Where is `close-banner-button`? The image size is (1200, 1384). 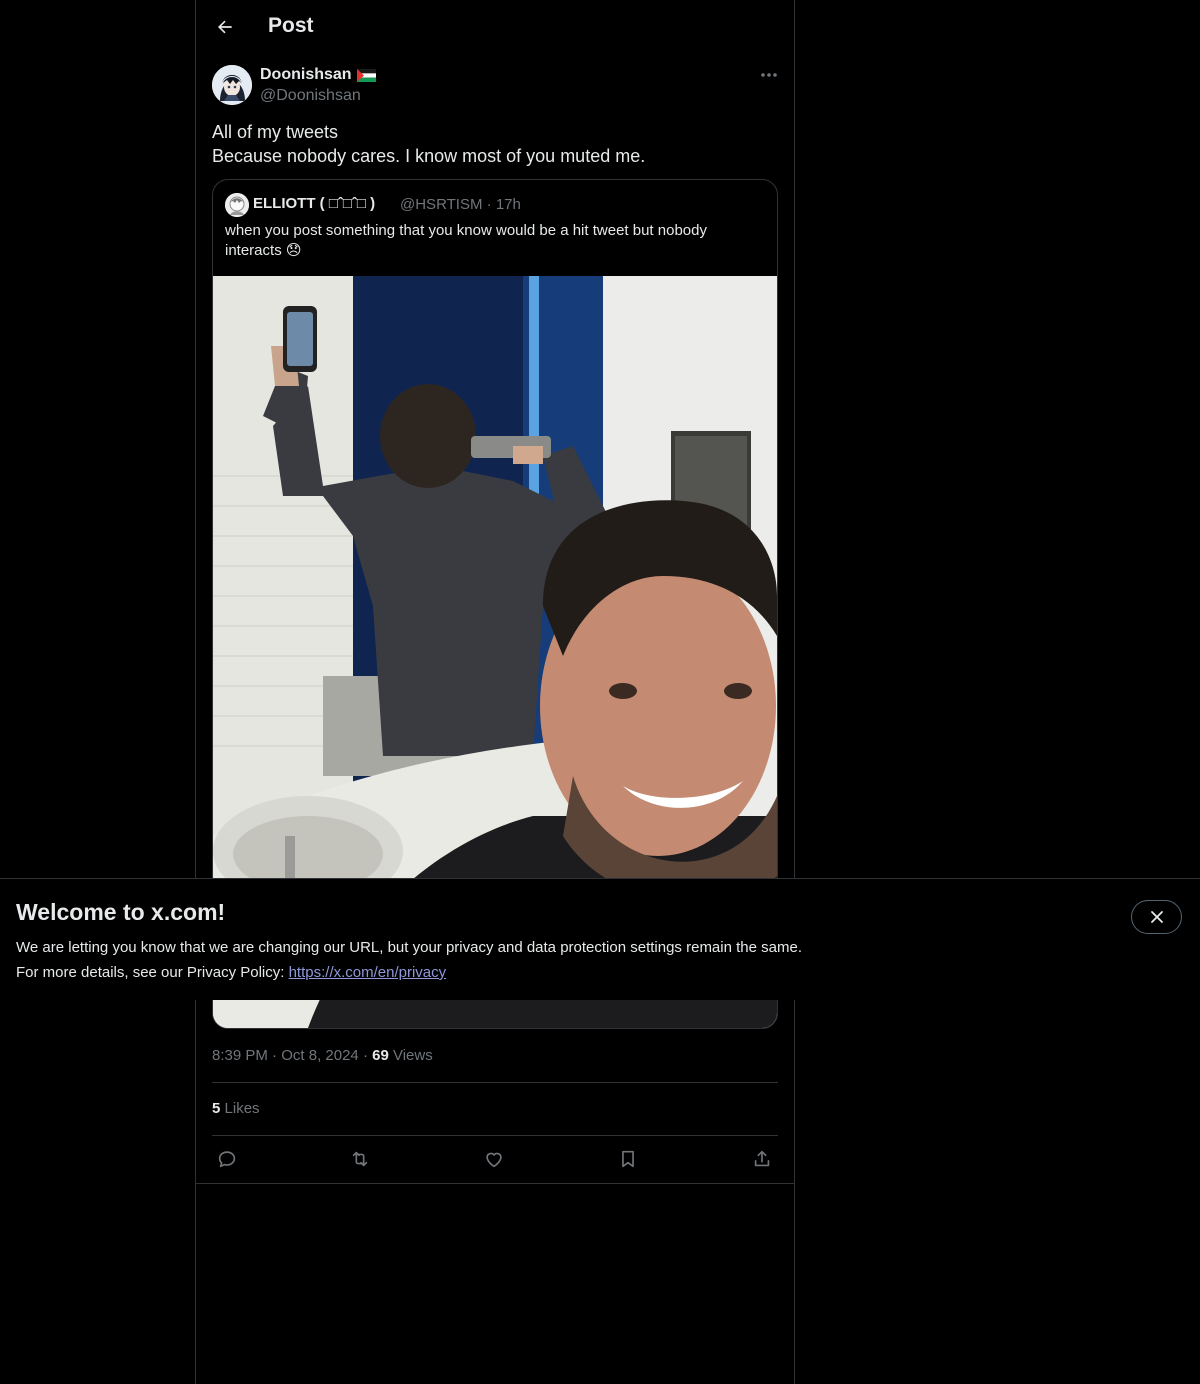
close-banner-button is located at coordinates (1156, 917).